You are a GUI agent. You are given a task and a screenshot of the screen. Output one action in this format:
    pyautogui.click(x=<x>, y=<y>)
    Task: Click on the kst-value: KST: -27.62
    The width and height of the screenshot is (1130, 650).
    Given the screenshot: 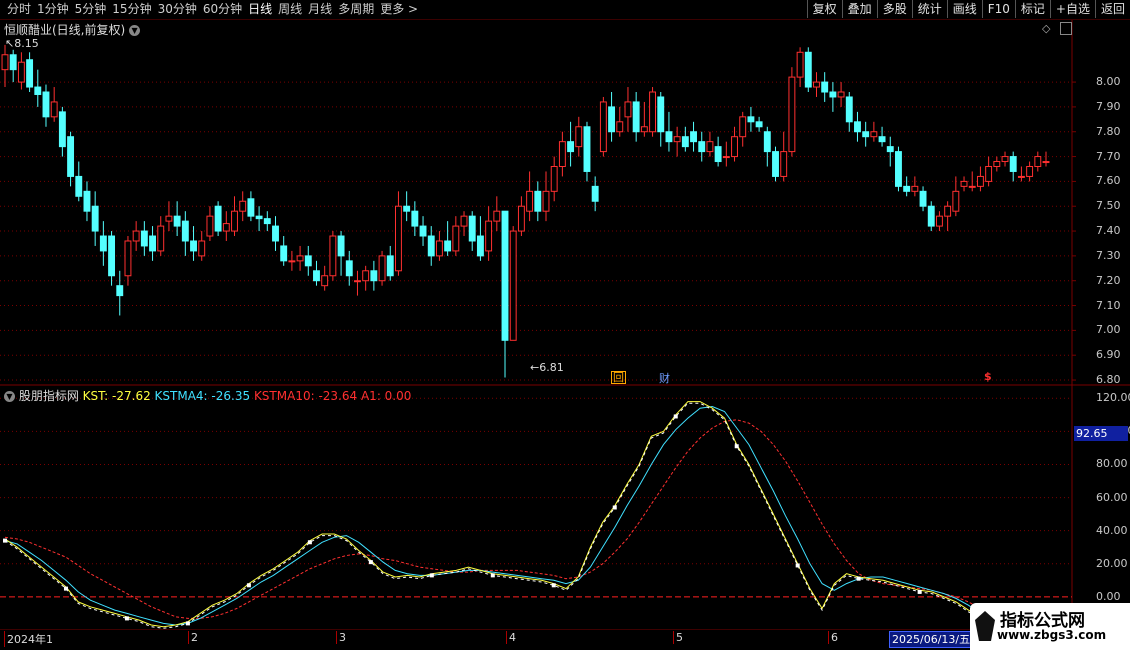 What is the action you would take?
    pyautogui.click(x=116, y=396)
    